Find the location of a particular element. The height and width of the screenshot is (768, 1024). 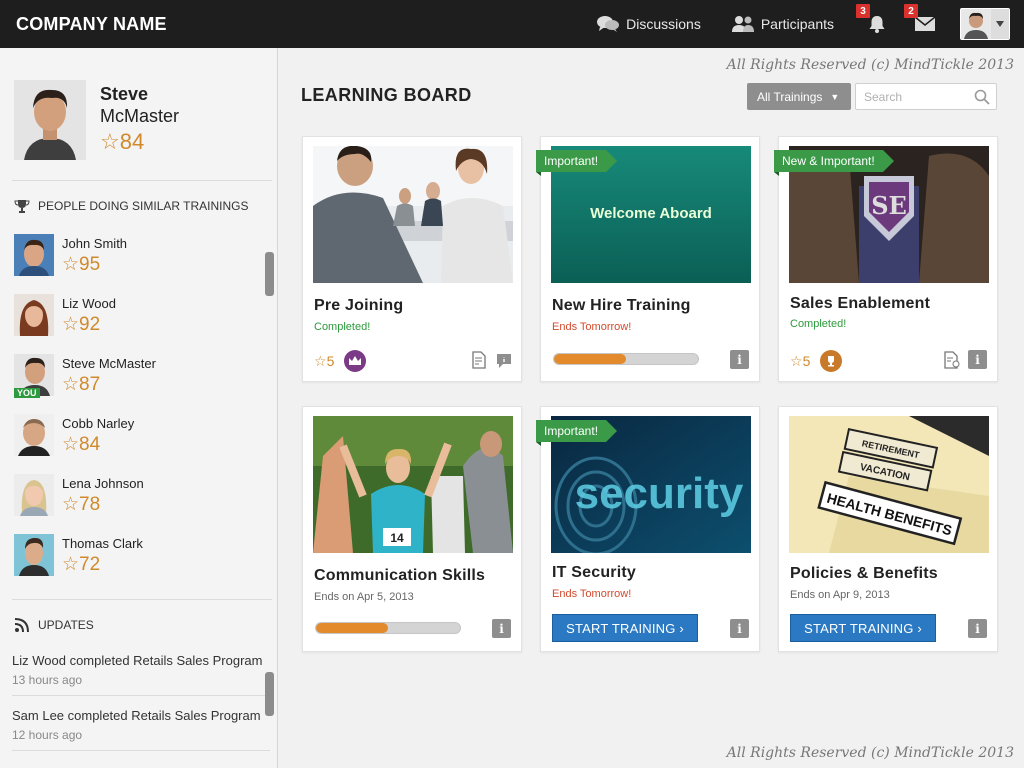

notifications-button: 3 is located at coordinates (873, 20).